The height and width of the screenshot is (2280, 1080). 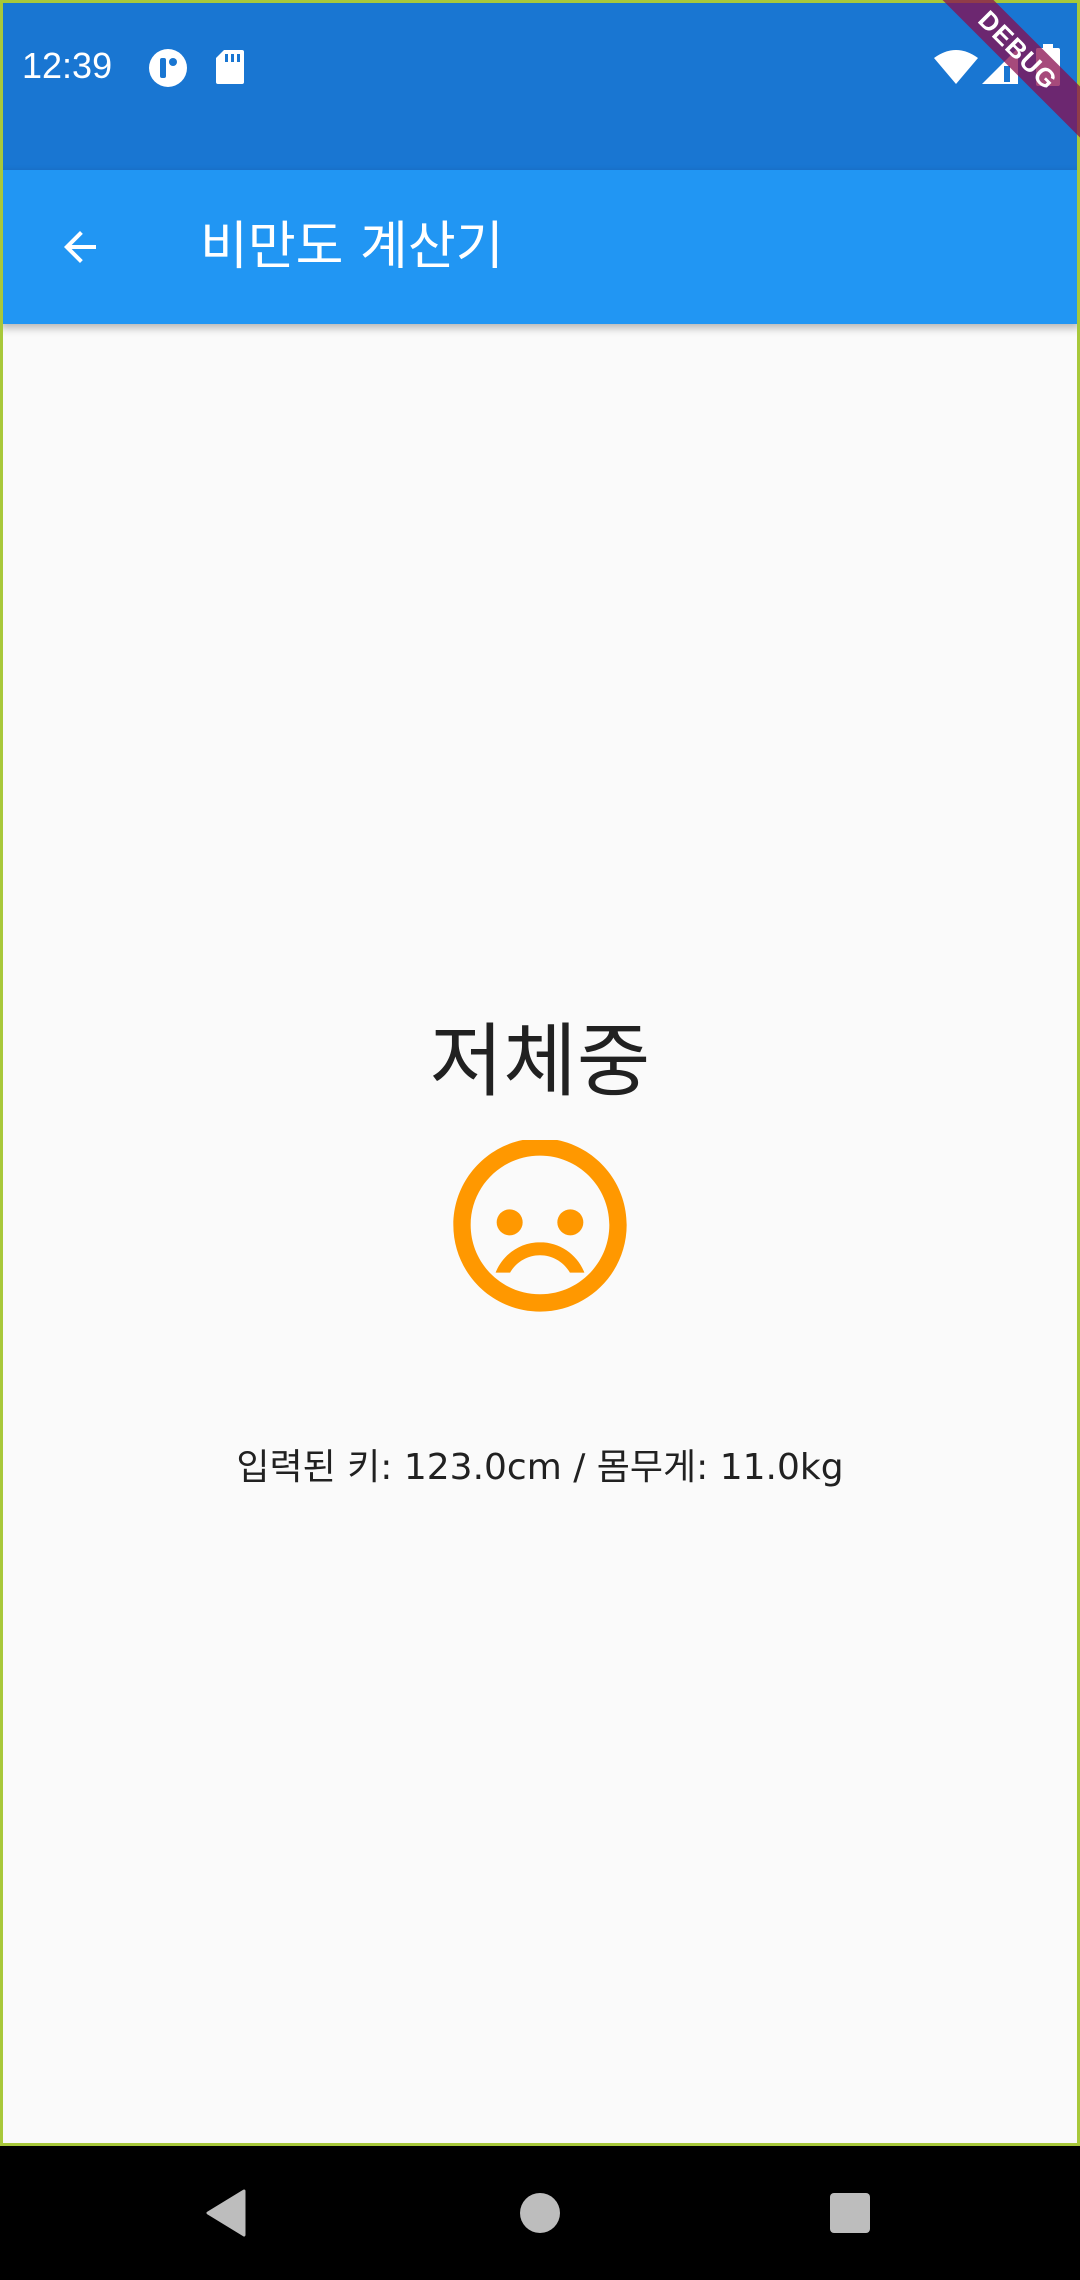 I want to click on notification-app-icon, so click(x=168, y=68).